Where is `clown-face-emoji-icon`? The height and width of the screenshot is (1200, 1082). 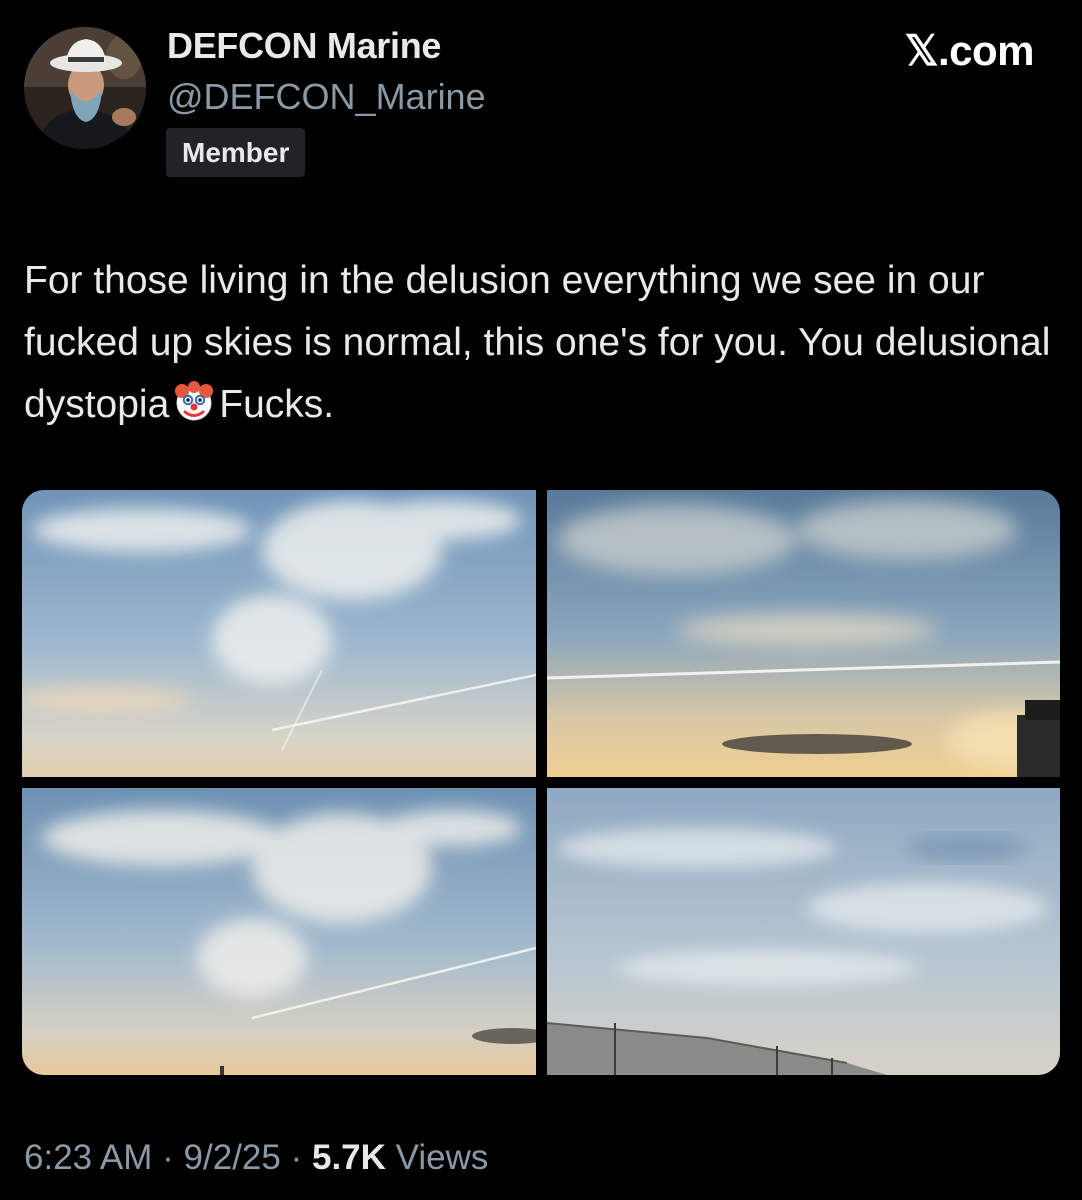 clown-face-emoji-icon is located at coordinates (194, 411).